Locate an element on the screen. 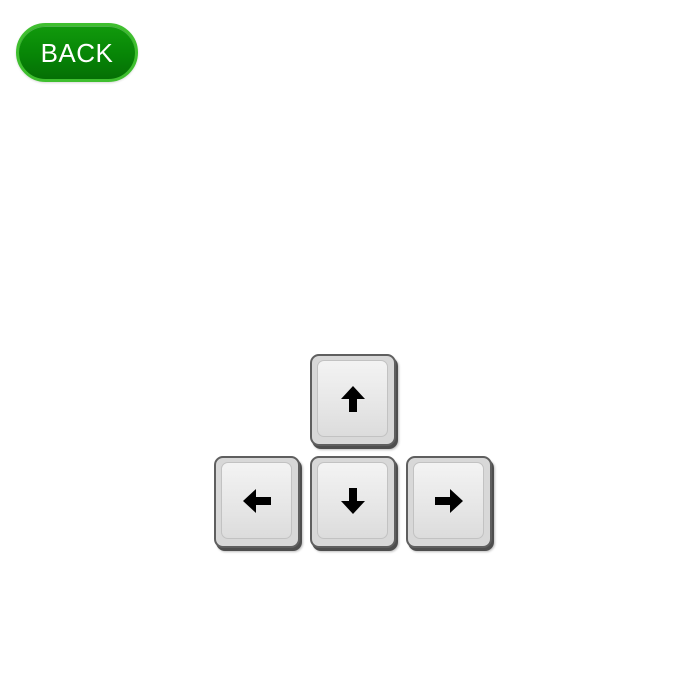 This screenshot has height=700, width=700. arrow-up-icon is located at coordinates (353, 399).